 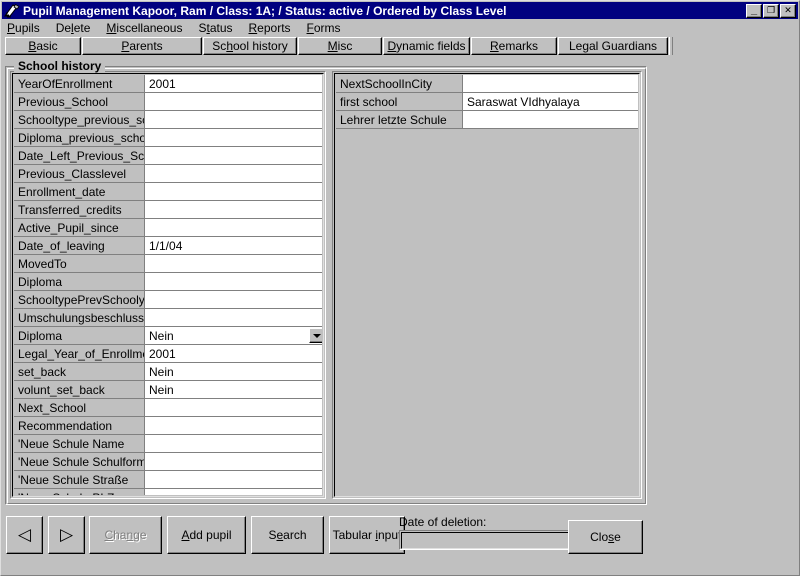 What do you see at coordinates (550, 102) in the screenshot?
I see `field-input: Saraswat VIdhyalaya` at bounding box center [550, 102].